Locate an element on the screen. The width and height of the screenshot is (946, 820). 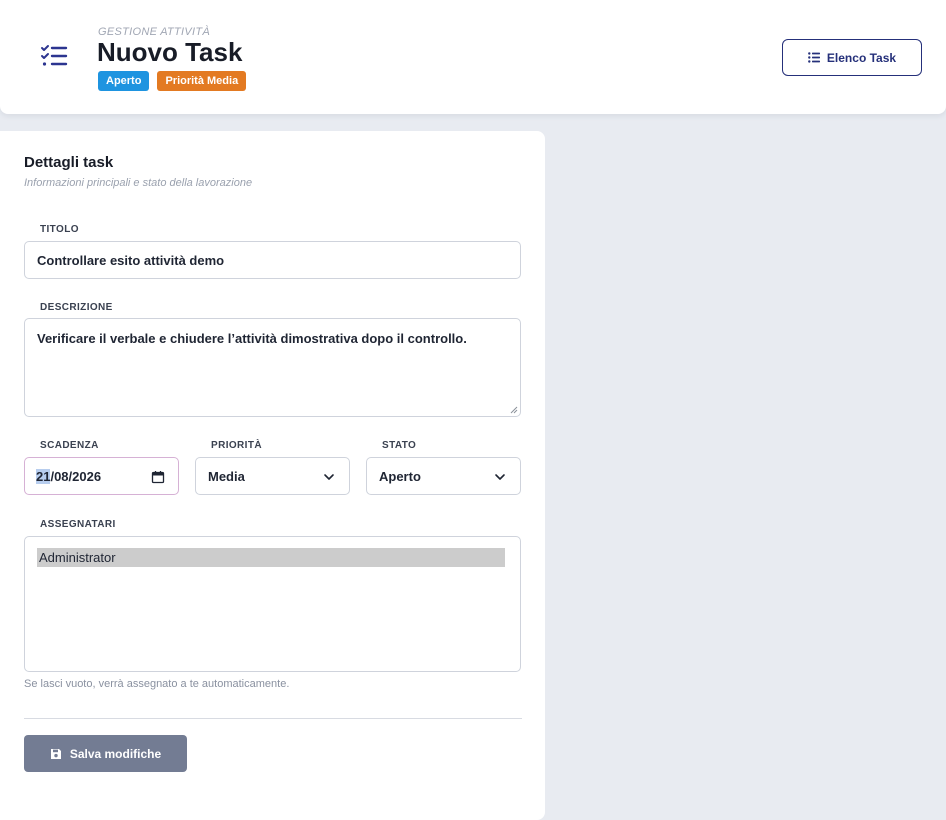
status-badge: Aperto is located at coordinates (124, 81).